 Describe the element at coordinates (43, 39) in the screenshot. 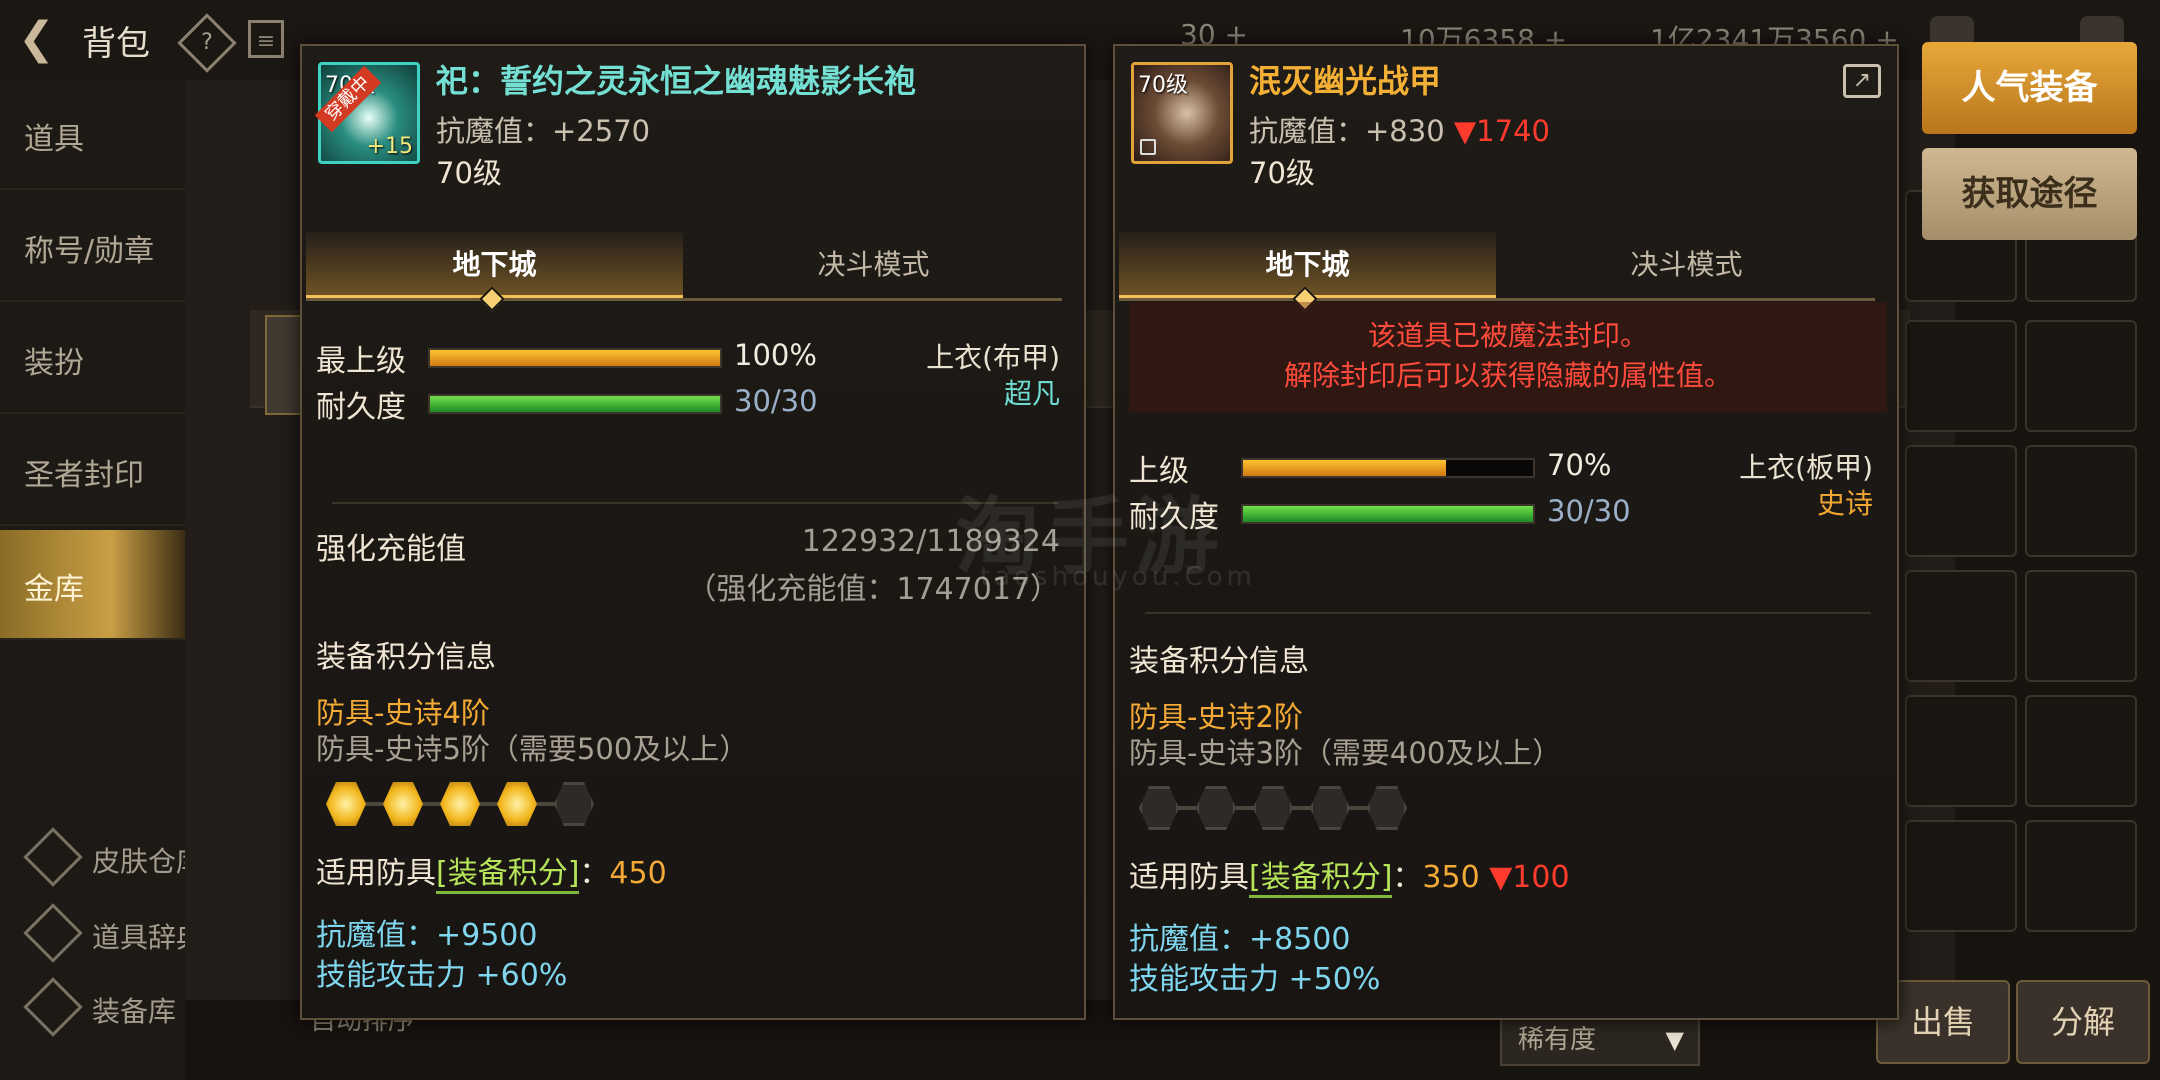

I see `back-arrow-icon: ❮` at that location.